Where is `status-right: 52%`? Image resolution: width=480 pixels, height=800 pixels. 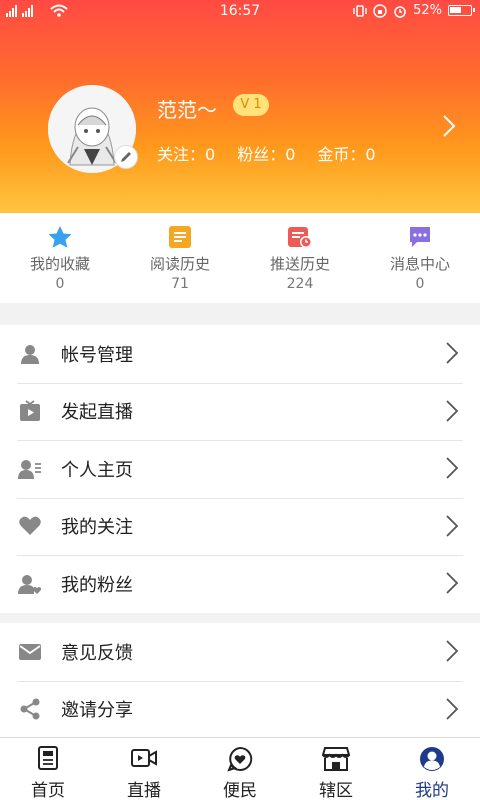 status-right: 52% is located at coordinates (414, 10).